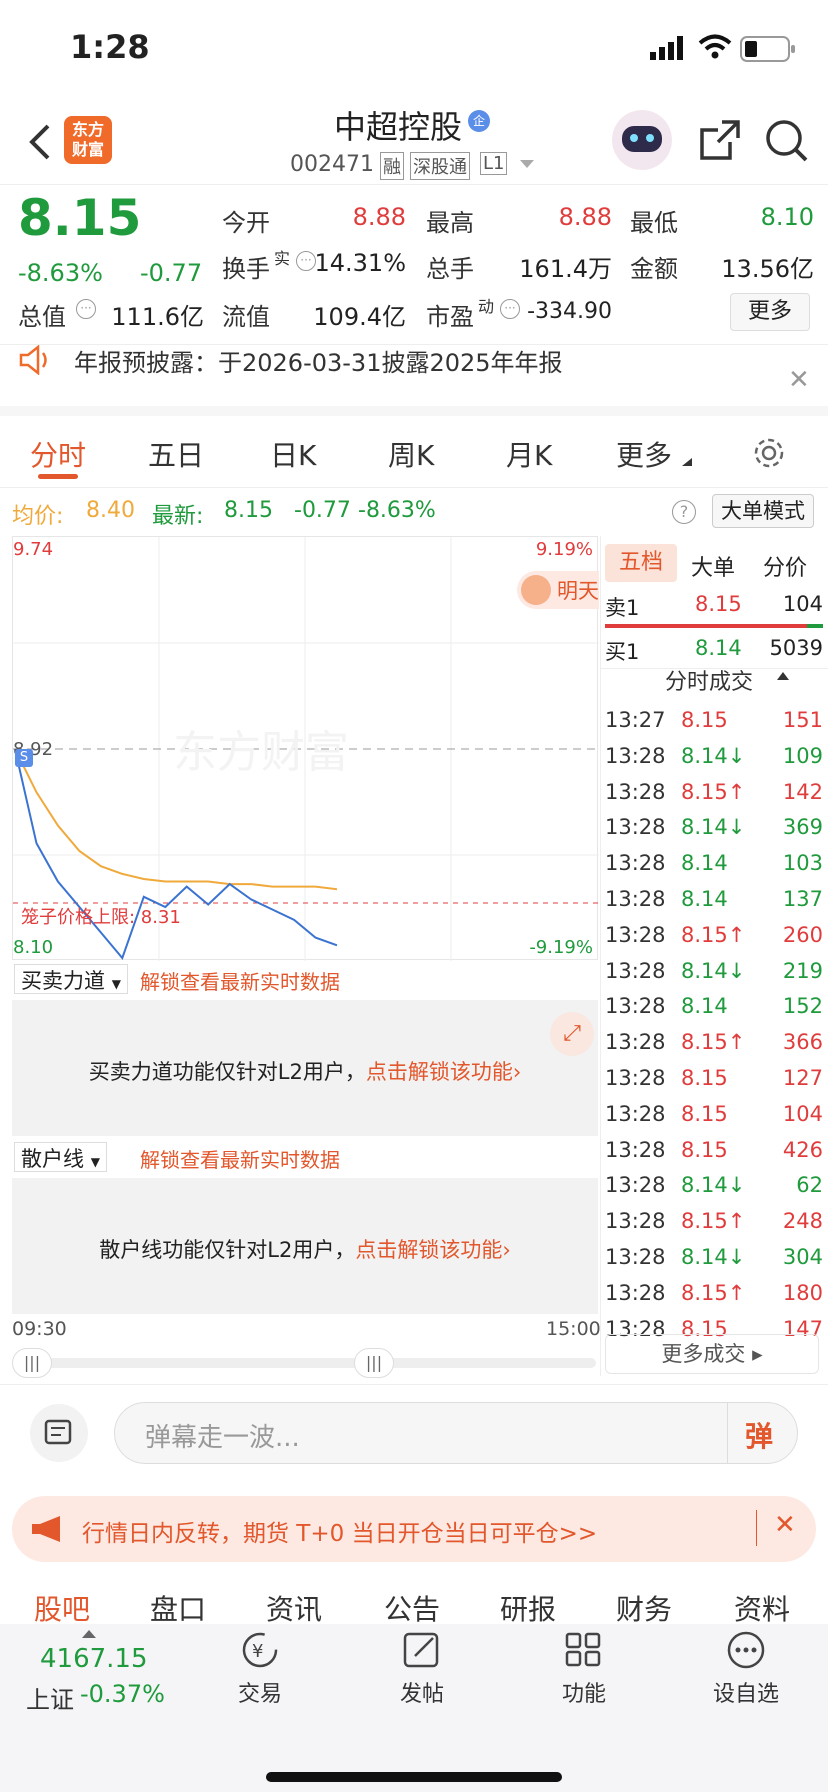  I want to click on unlock-feature-link-2: 点击解锁该功能, so click(428, 1250).